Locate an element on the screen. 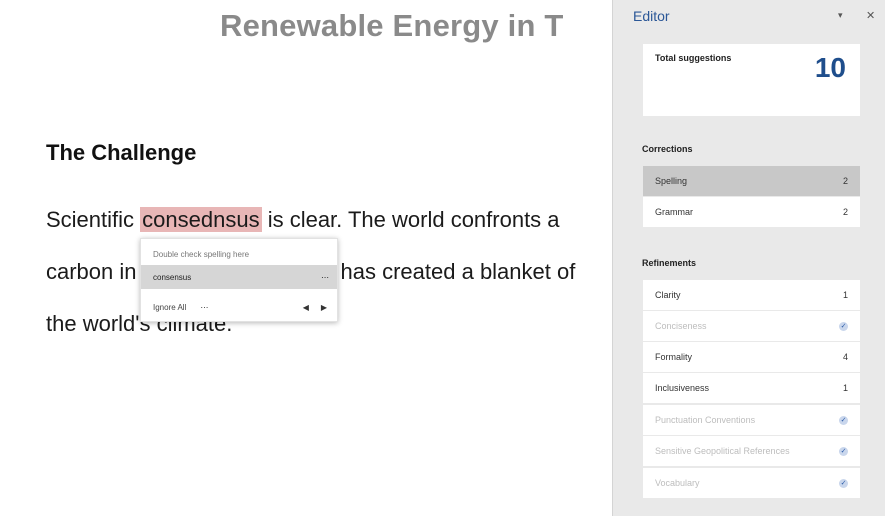 The height and width of the screenshot is (516, 885). refinement-clarity: Clarity 1 is located at coordinates (751, 295).